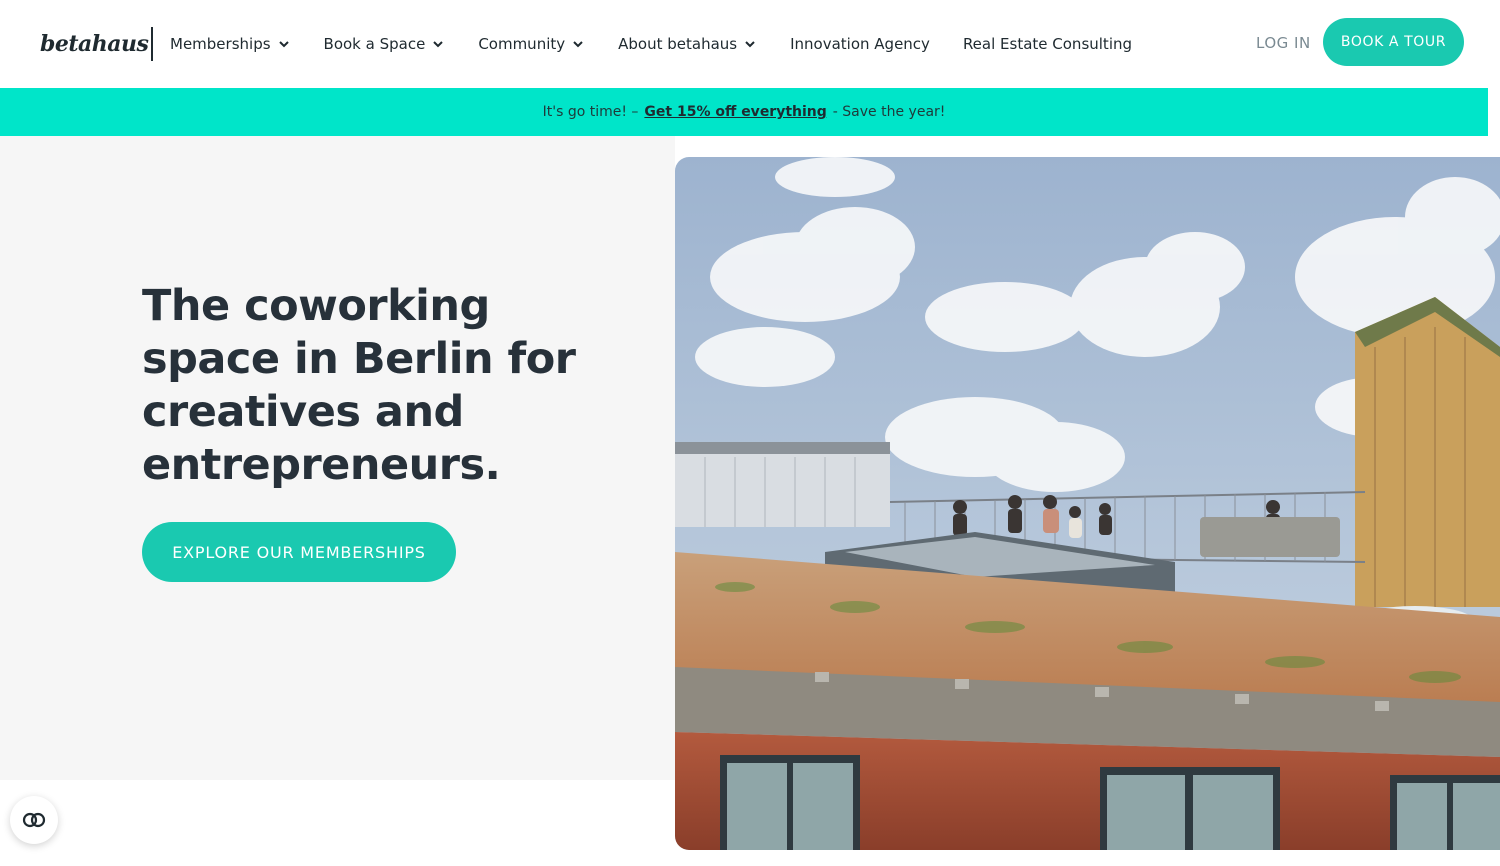 Image resolution: width=1500 pixels, height=866 pixels. I want to click on betahaus-logo: betahaus, so click(97, 44).